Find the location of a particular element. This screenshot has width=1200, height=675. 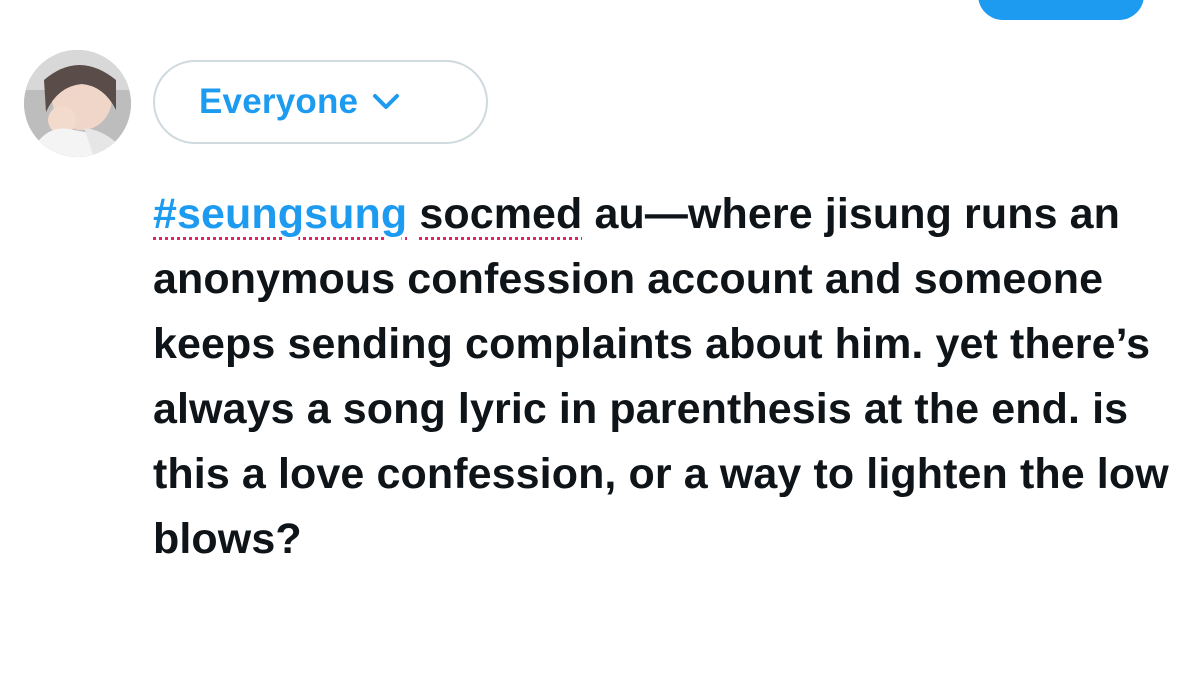

misspelled-word: socmed is located at coordinates (501, 214).